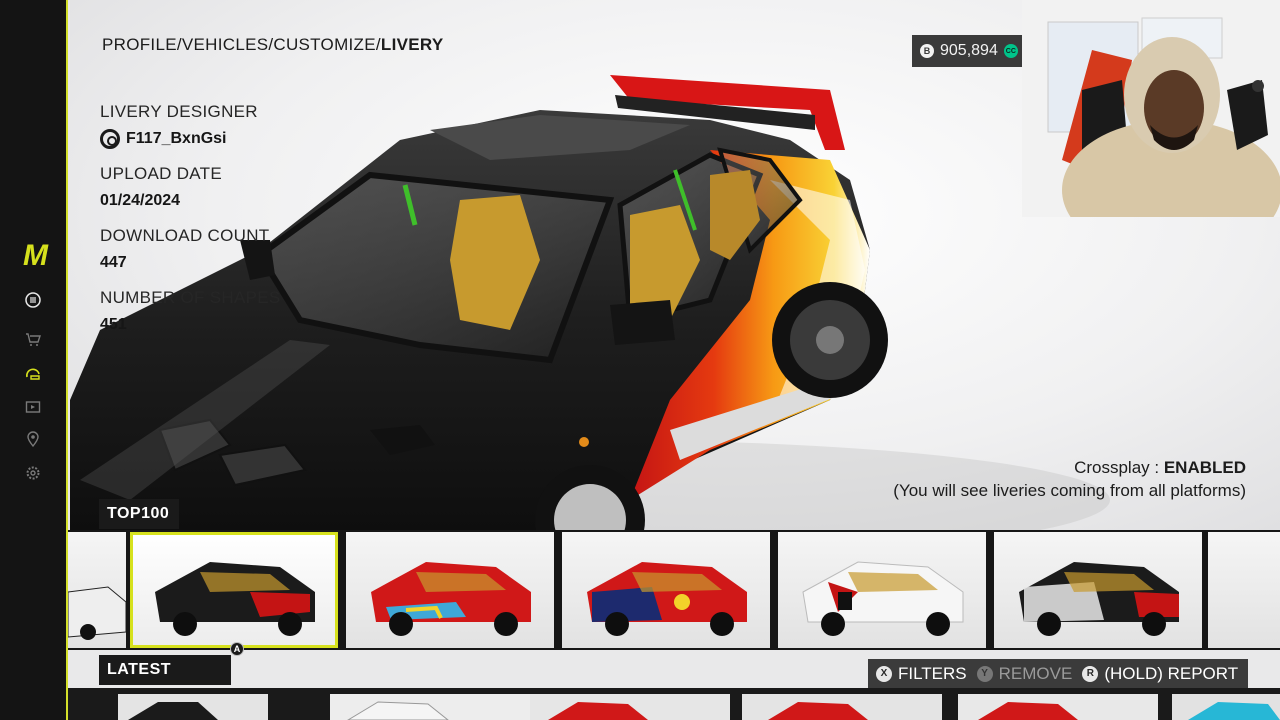 The image size is (1280, 720). Describe the element at coordinates (237, 649) in the screenshot. I see `select-button-glyph: A` at that location.